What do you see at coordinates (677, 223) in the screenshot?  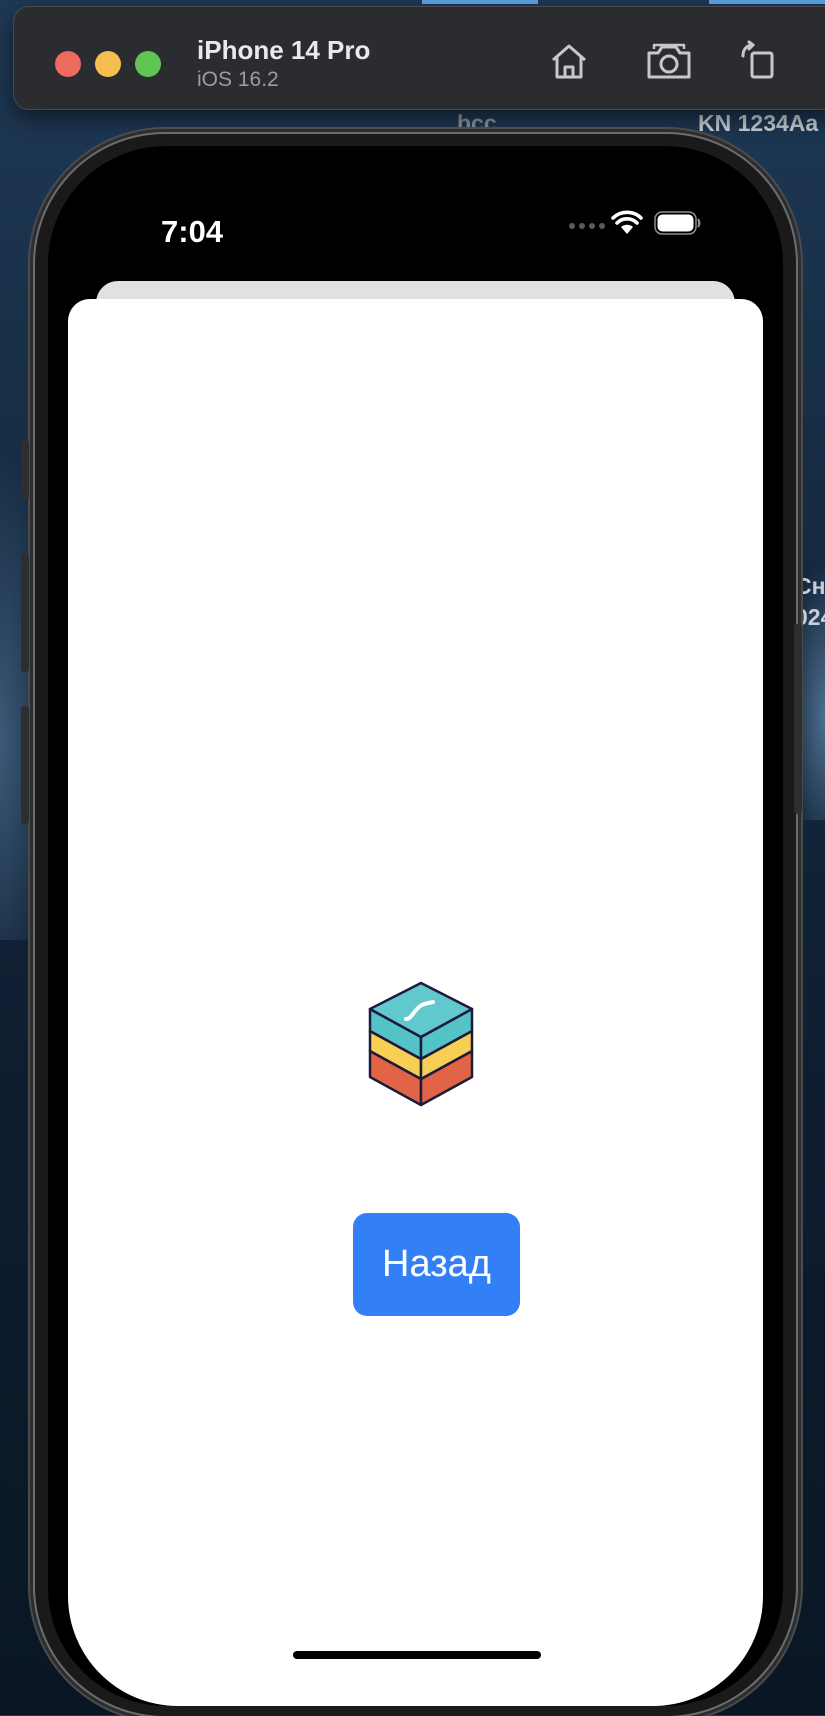 I see `battery-icon` at bounding box center [677, 223].